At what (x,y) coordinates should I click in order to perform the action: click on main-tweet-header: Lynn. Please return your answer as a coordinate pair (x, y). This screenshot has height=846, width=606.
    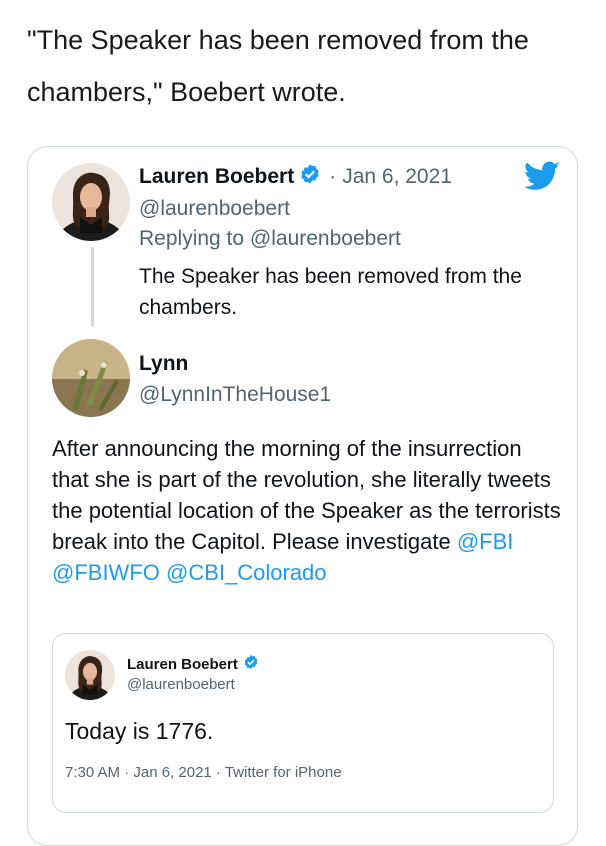
    Looking at the image, I should click on (163, 364).